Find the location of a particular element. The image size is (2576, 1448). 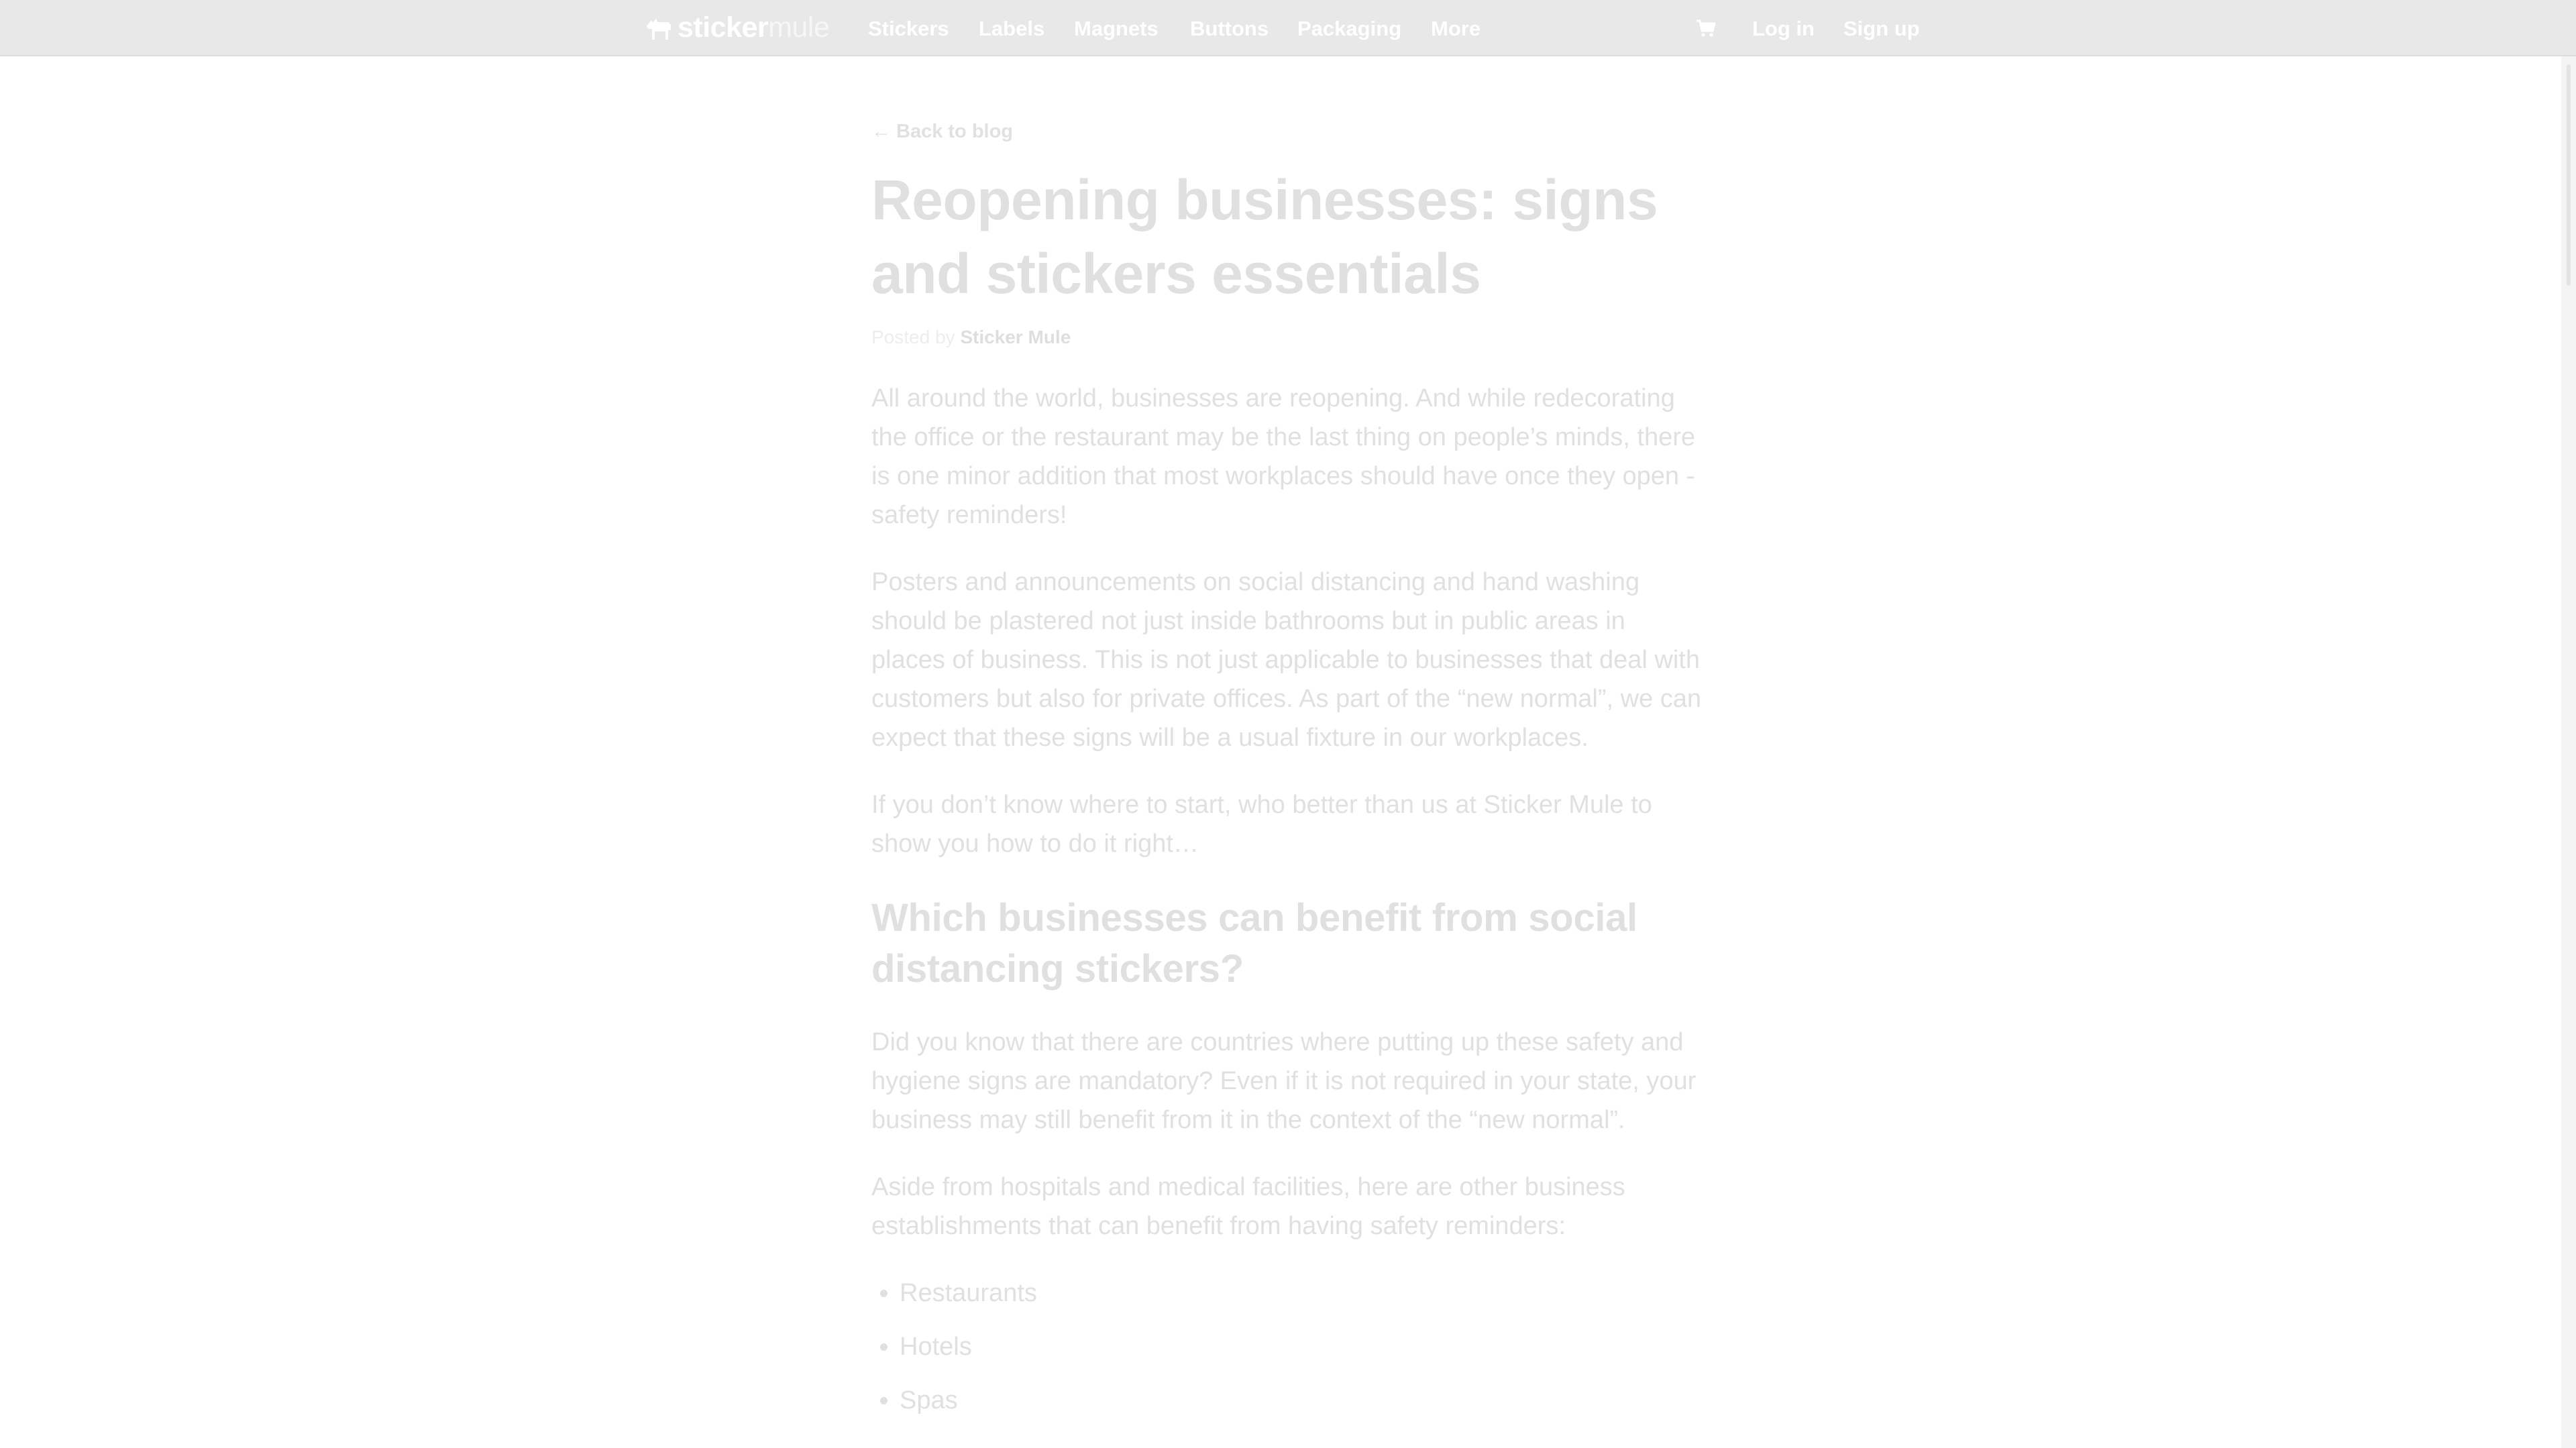

business-list: Restaurants Hotels Spas is located at coordinates (1287, 1347).